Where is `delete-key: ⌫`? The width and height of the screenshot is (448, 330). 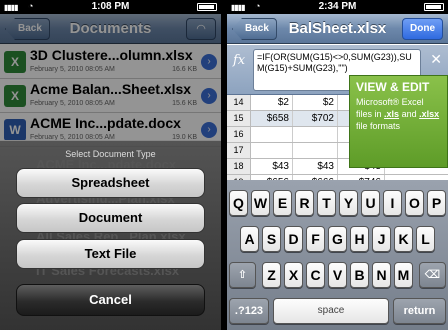 delete-key: ⌫ is located at coordinates (432, 275).